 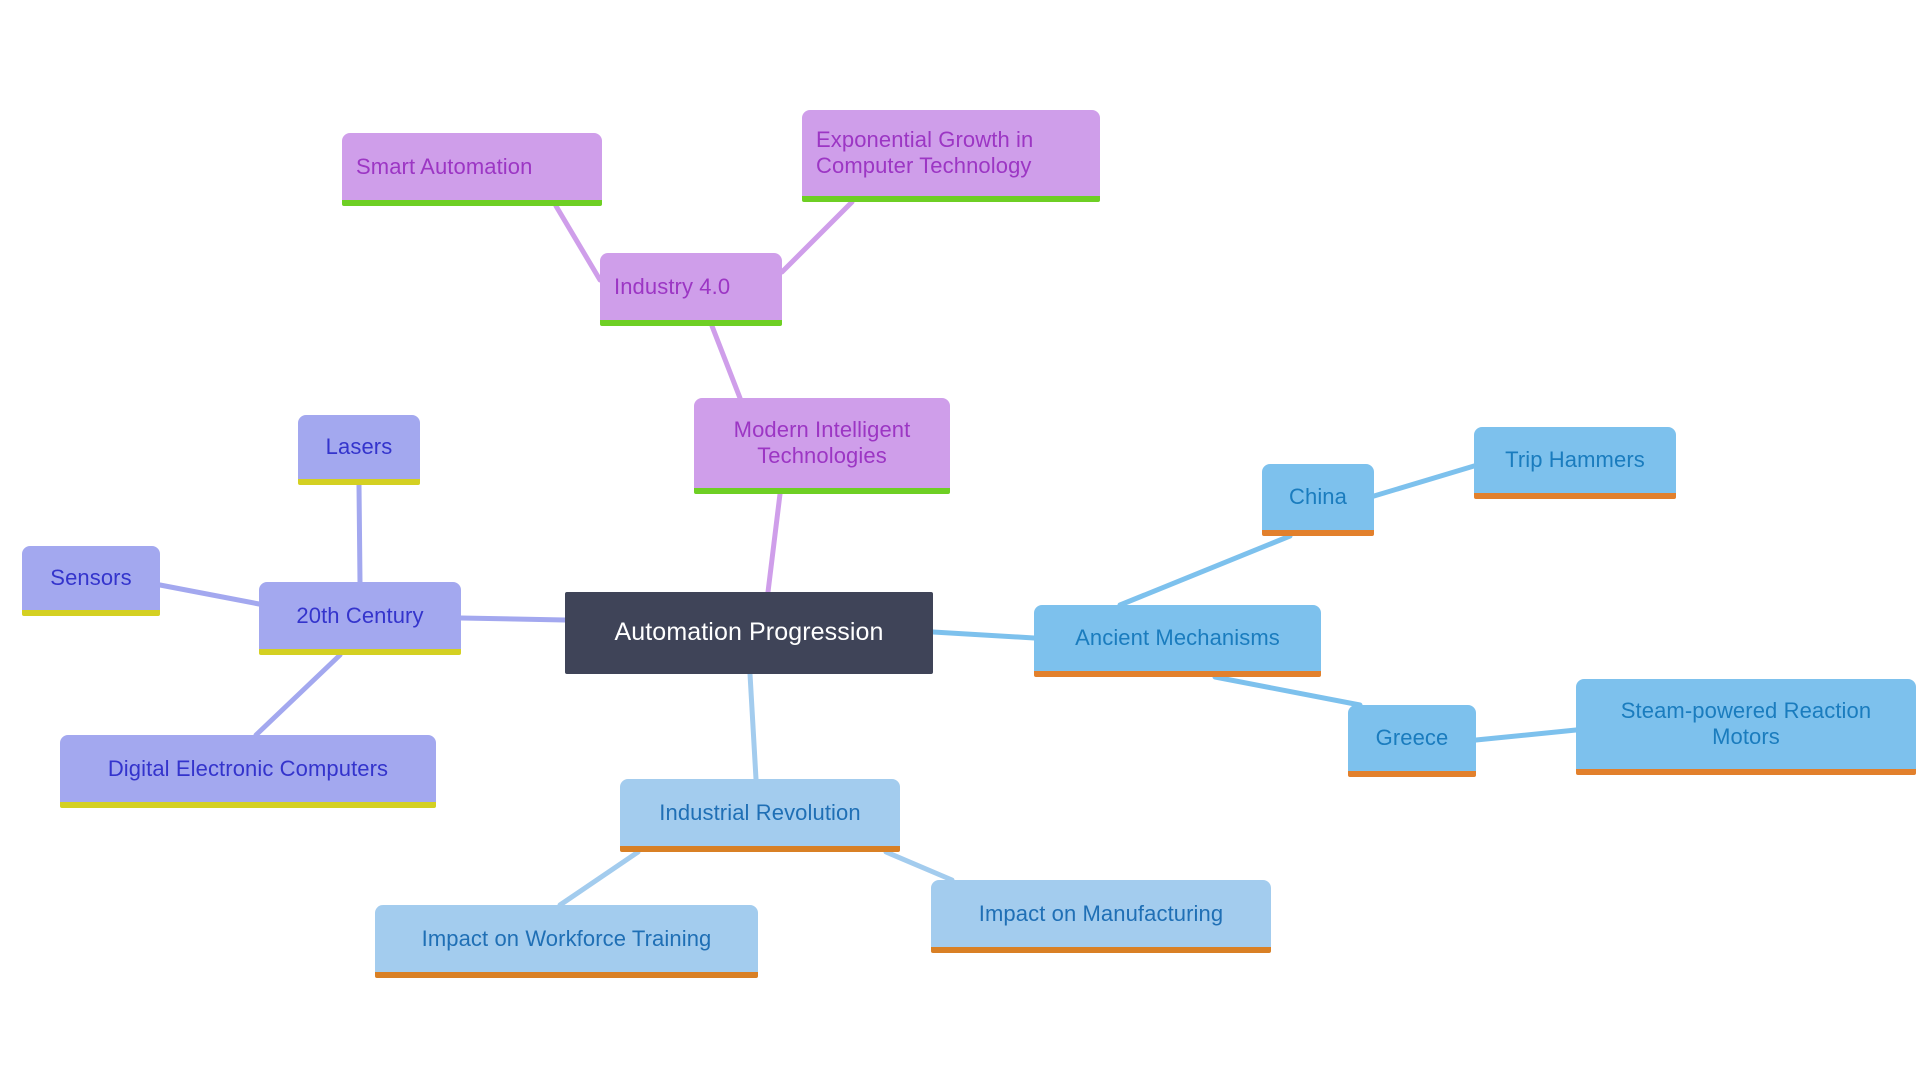 What do you see at coordinates (822, 446) in the screenshot?
I see `node-modern-intelligent-technologies: Modern Intelligent Technologies` at bounding box center [822, 446].